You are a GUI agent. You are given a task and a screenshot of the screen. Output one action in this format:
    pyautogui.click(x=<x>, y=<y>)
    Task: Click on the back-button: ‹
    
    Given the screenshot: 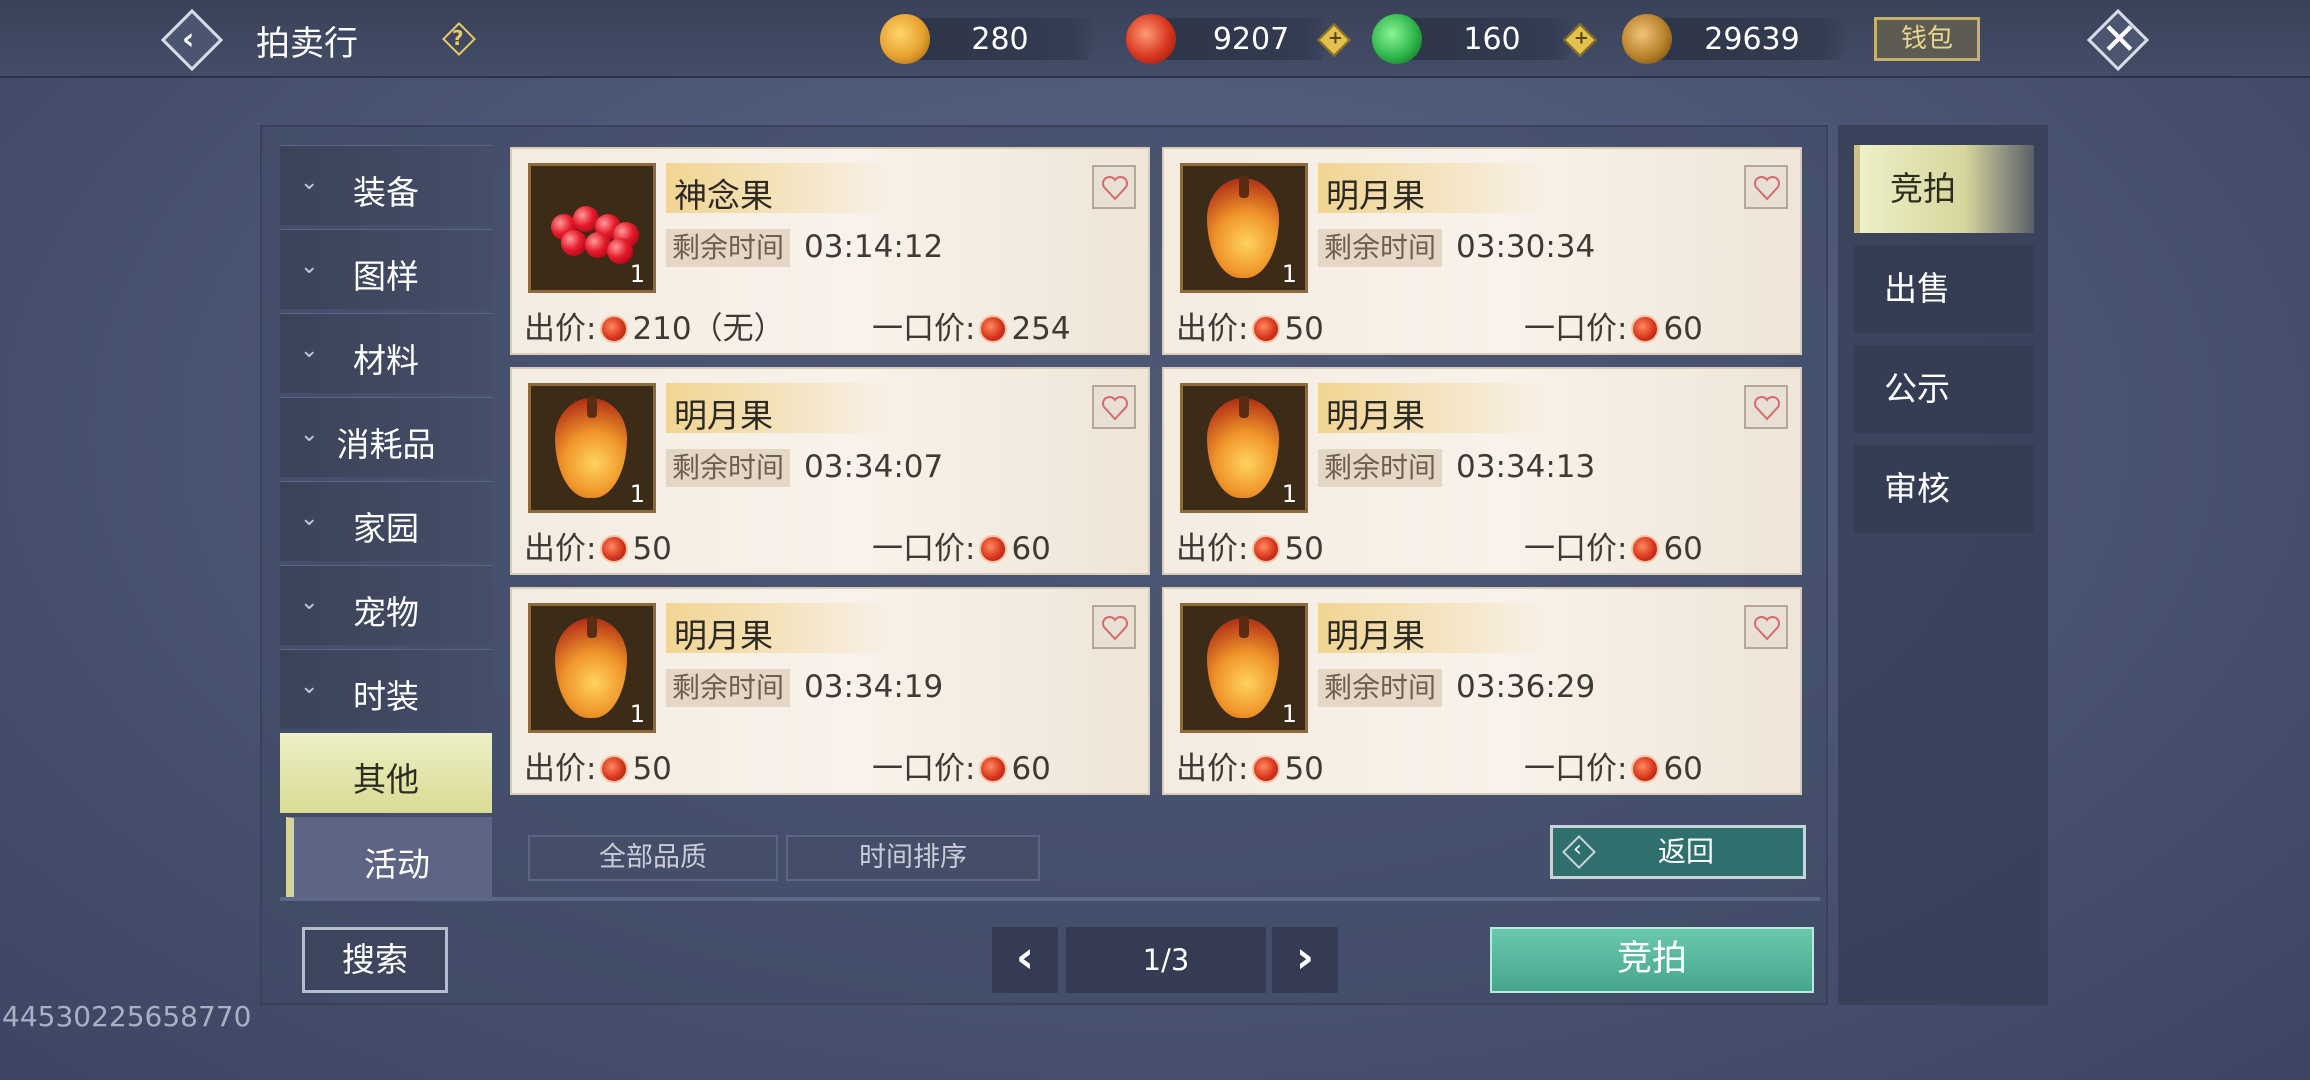 What is the action you would take?
    pyautogui.click(x=192, y=40)
    